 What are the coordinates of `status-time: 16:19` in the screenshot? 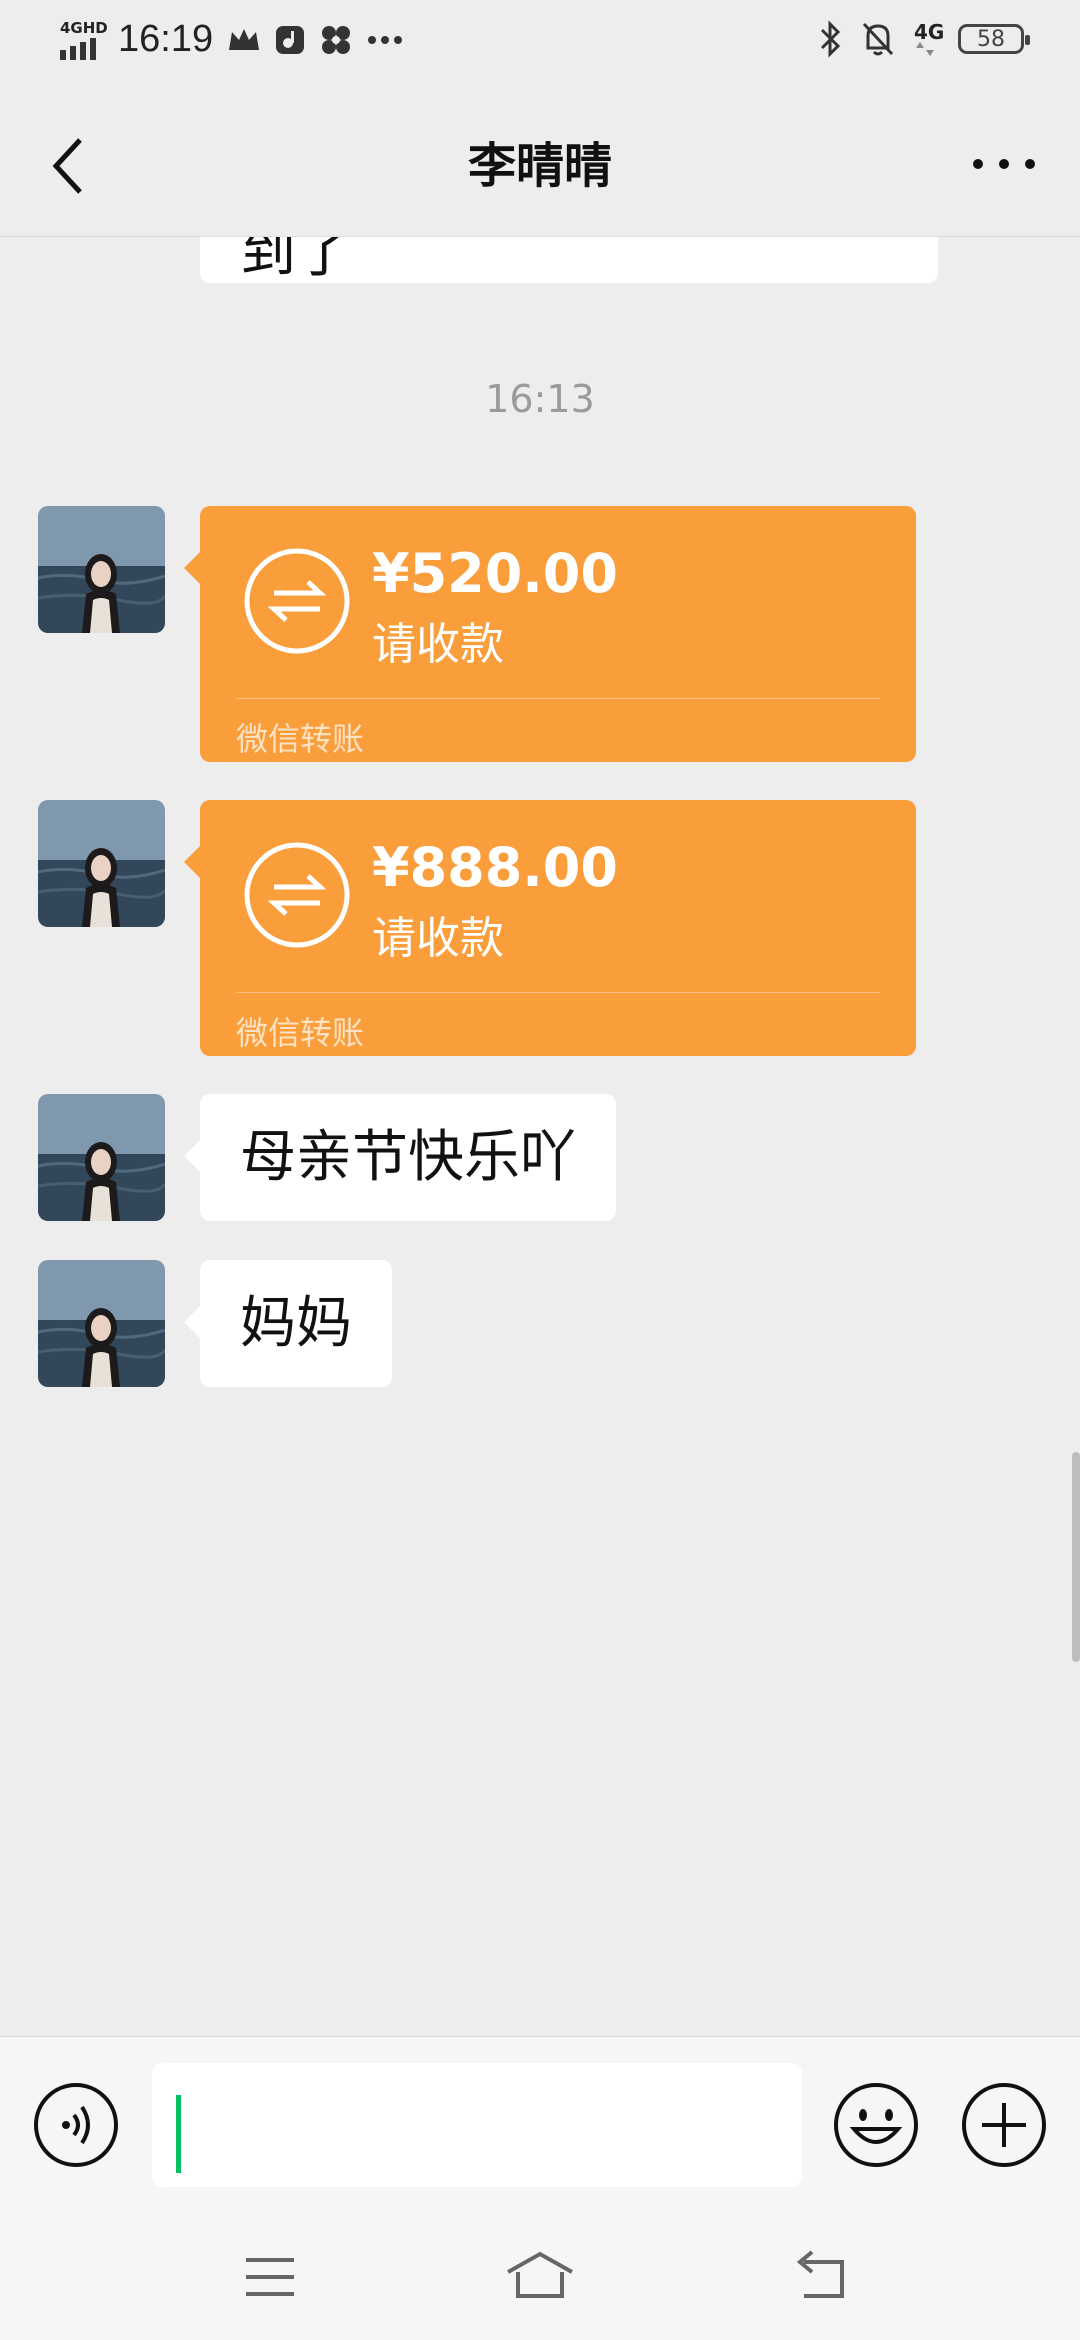 It's located at (166, 39).